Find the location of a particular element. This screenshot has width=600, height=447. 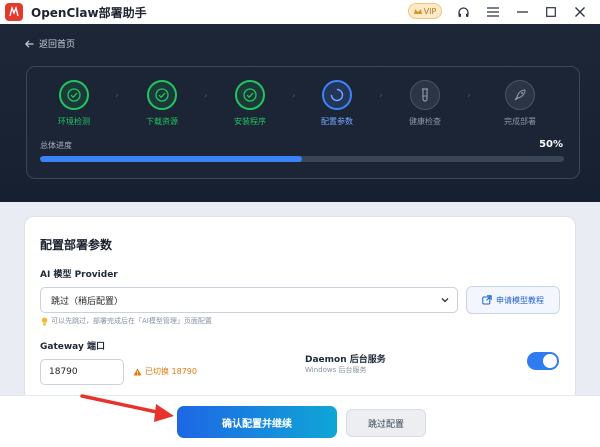

port-warning-text: 已切换 18790 is located at coordinates (171, 371).